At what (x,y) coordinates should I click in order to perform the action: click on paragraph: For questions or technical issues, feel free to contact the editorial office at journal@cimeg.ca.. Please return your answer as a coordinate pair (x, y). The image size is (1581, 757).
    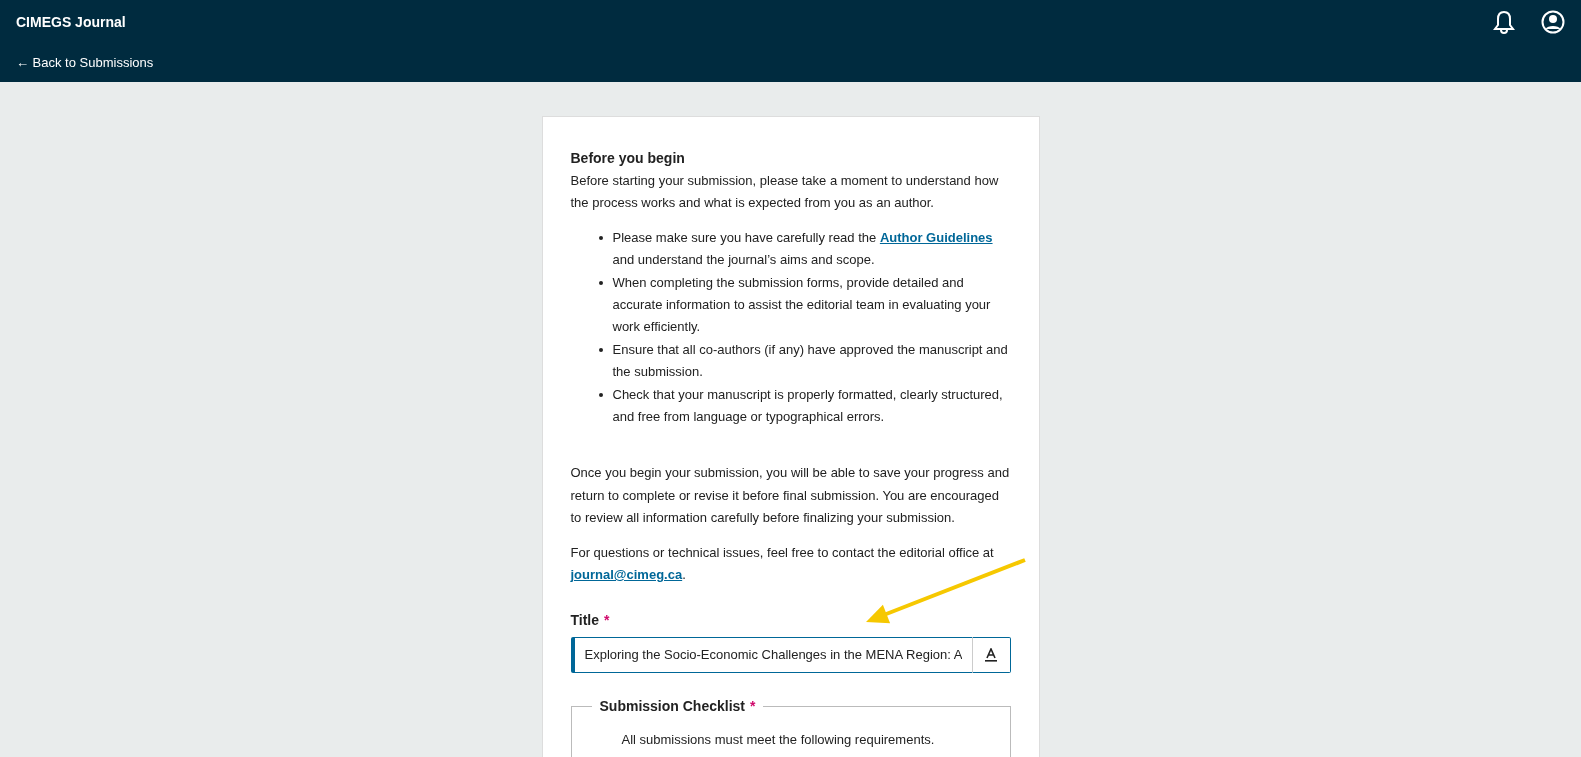
    Looking at the image, I should click on (782, 564).